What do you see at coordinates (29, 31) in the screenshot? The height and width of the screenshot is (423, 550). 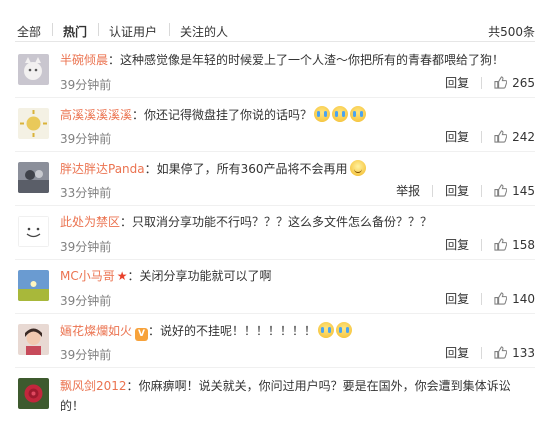 I see `tab-all: 全部` at bounding box center [29, 31].